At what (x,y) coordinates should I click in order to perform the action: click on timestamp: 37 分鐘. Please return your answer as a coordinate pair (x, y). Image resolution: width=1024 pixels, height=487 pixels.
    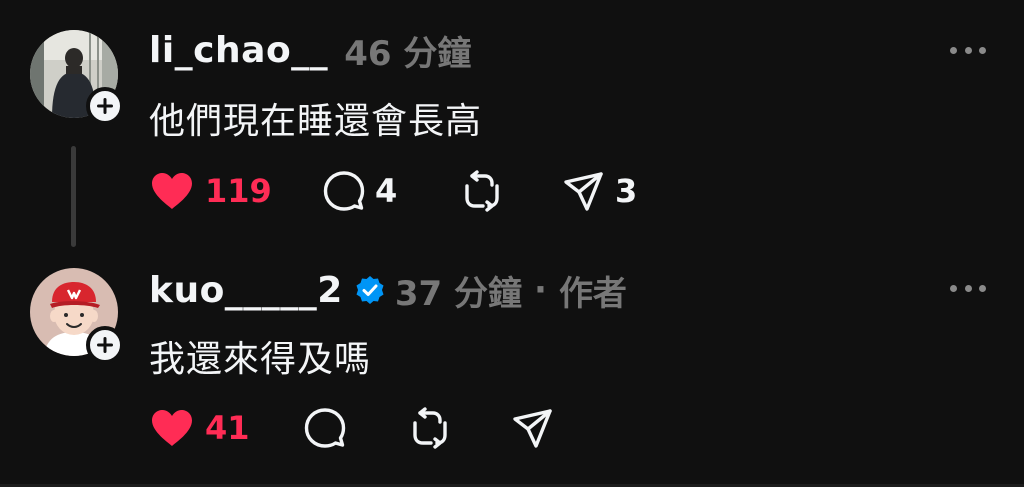
    Looking at the image, I should click on (458, 290).